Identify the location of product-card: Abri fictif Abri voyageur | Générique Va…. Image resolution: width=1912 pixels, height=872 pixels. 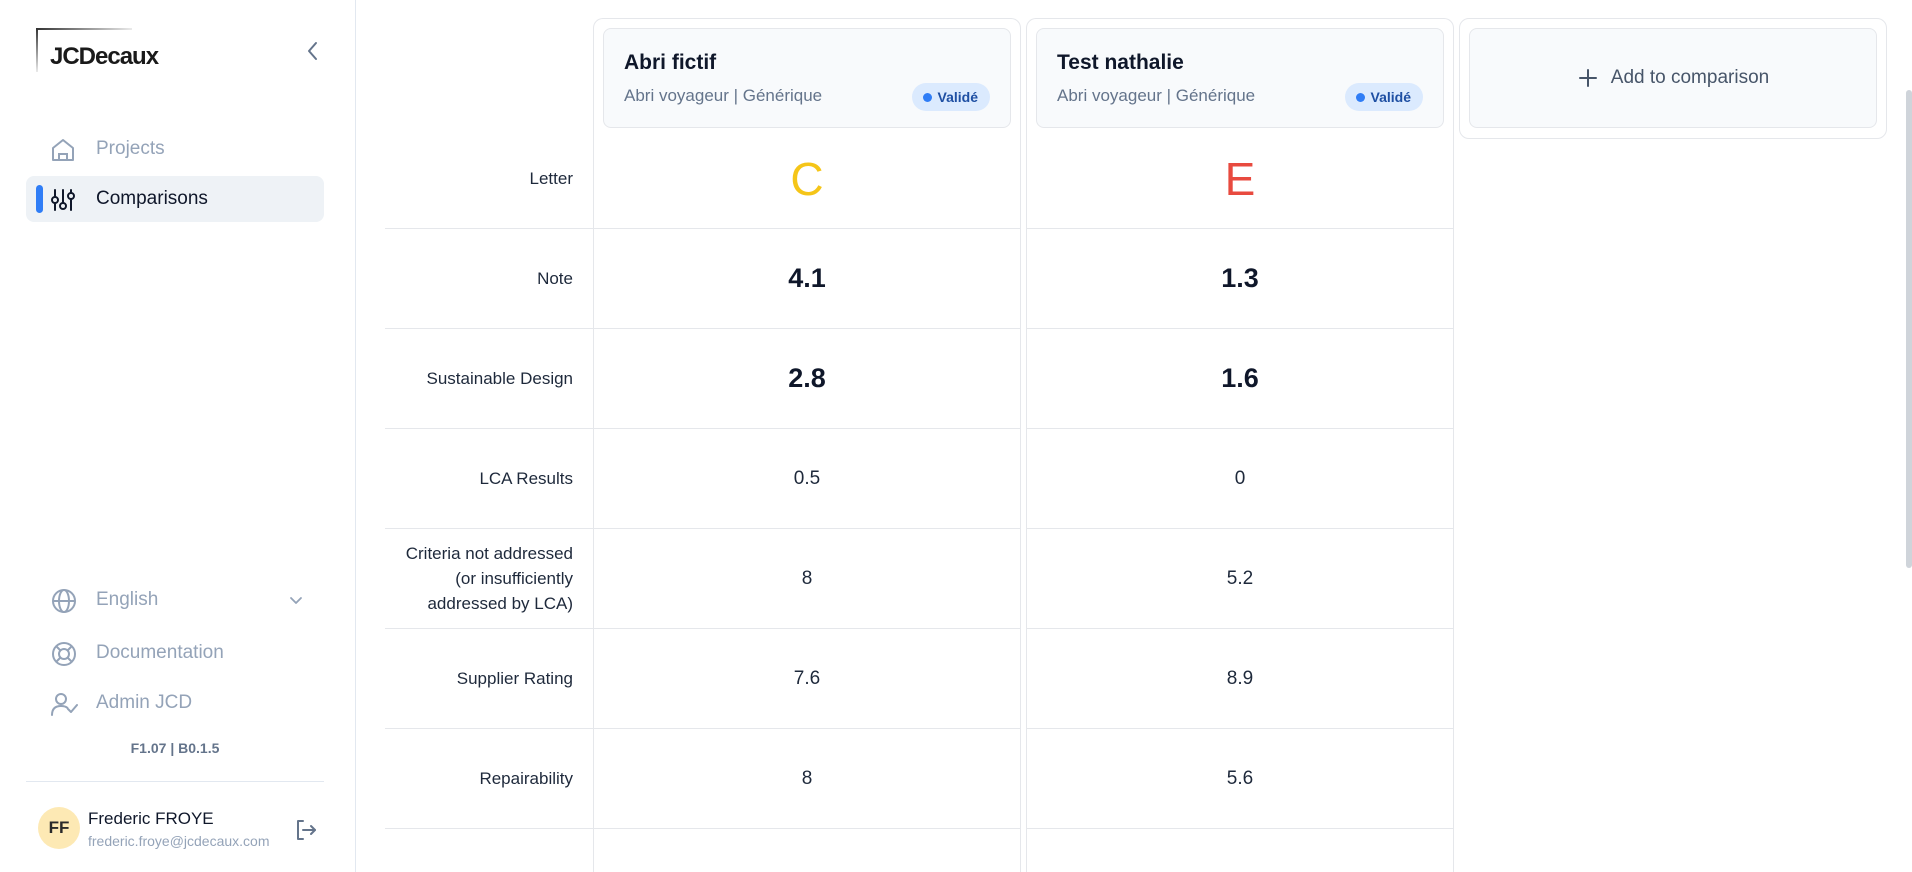
(807, 78).